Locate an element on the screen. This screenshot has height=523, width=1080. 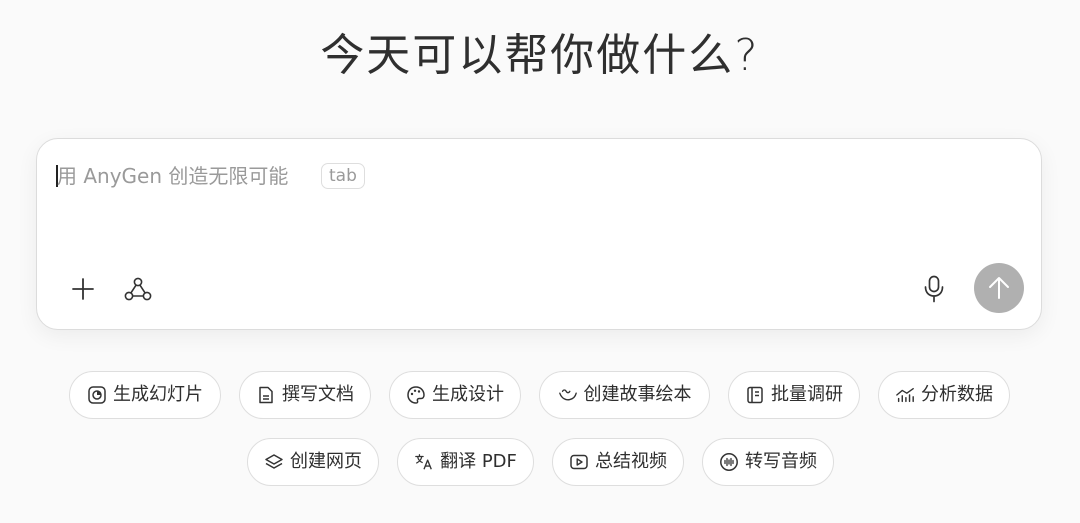
chip-label: 撰写文档 is located at coordinates (318, 394).